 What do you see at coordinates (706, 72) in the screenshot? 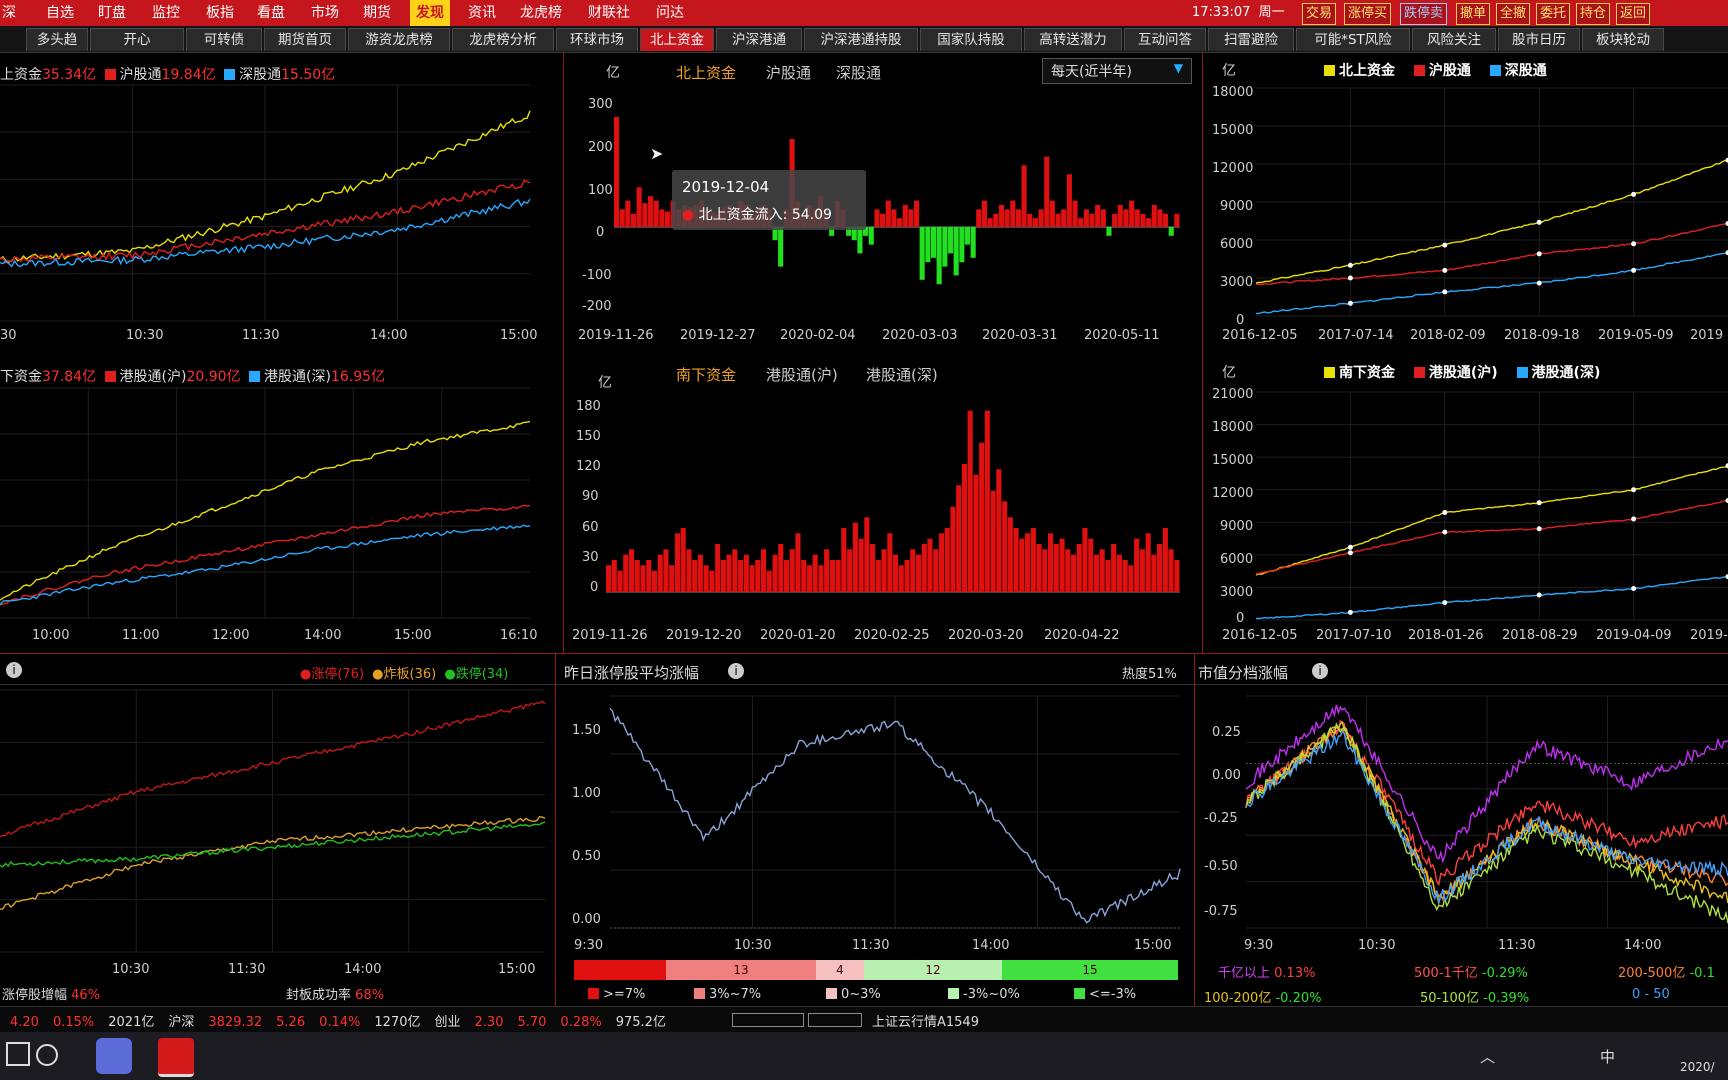
I see `tab-north: 北上资金` at bounding box center [706, 72].